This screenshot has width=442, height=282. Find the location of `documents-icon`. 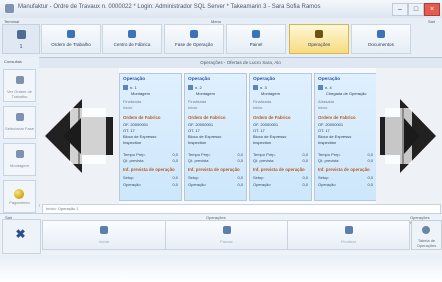

documents-icon is located at coordinates (381, 34).